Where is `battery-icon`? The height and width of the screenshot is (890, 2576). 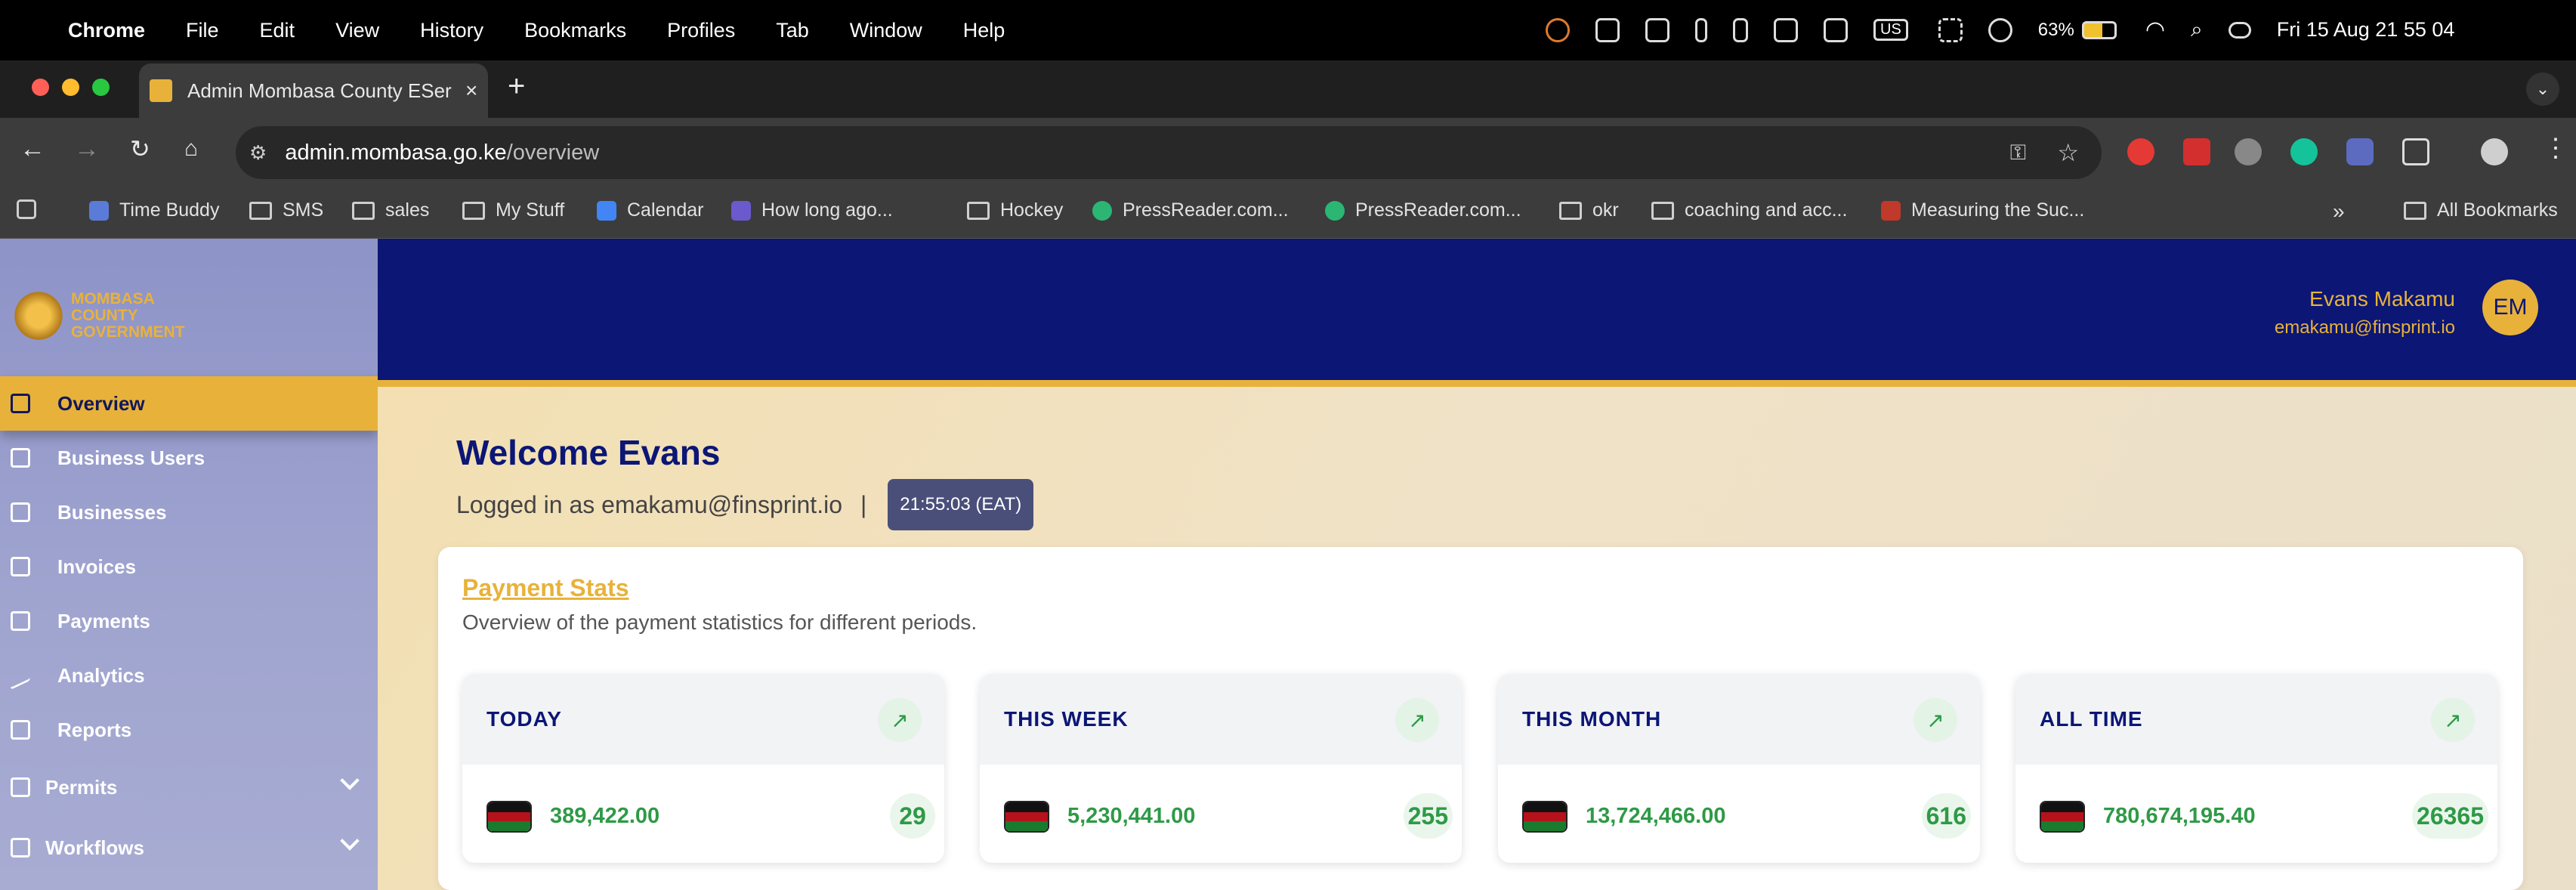
battery-icon is located at coordinates (2099, 30).